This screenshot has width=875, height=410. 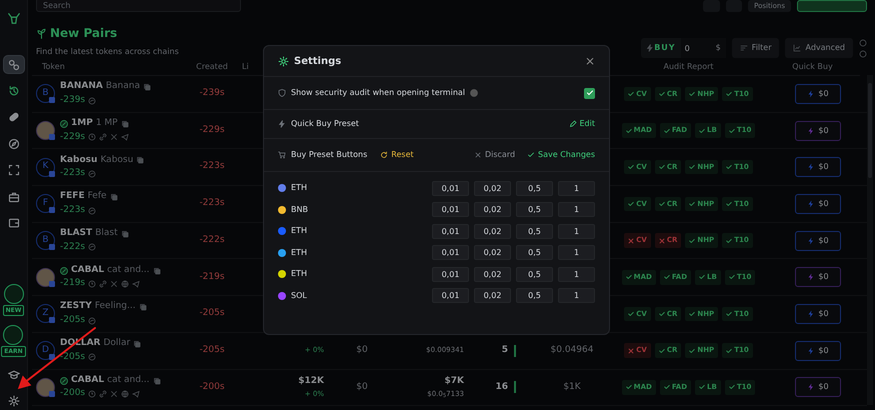 I want to click on created-time: -222s, so click(x=212, y=240).